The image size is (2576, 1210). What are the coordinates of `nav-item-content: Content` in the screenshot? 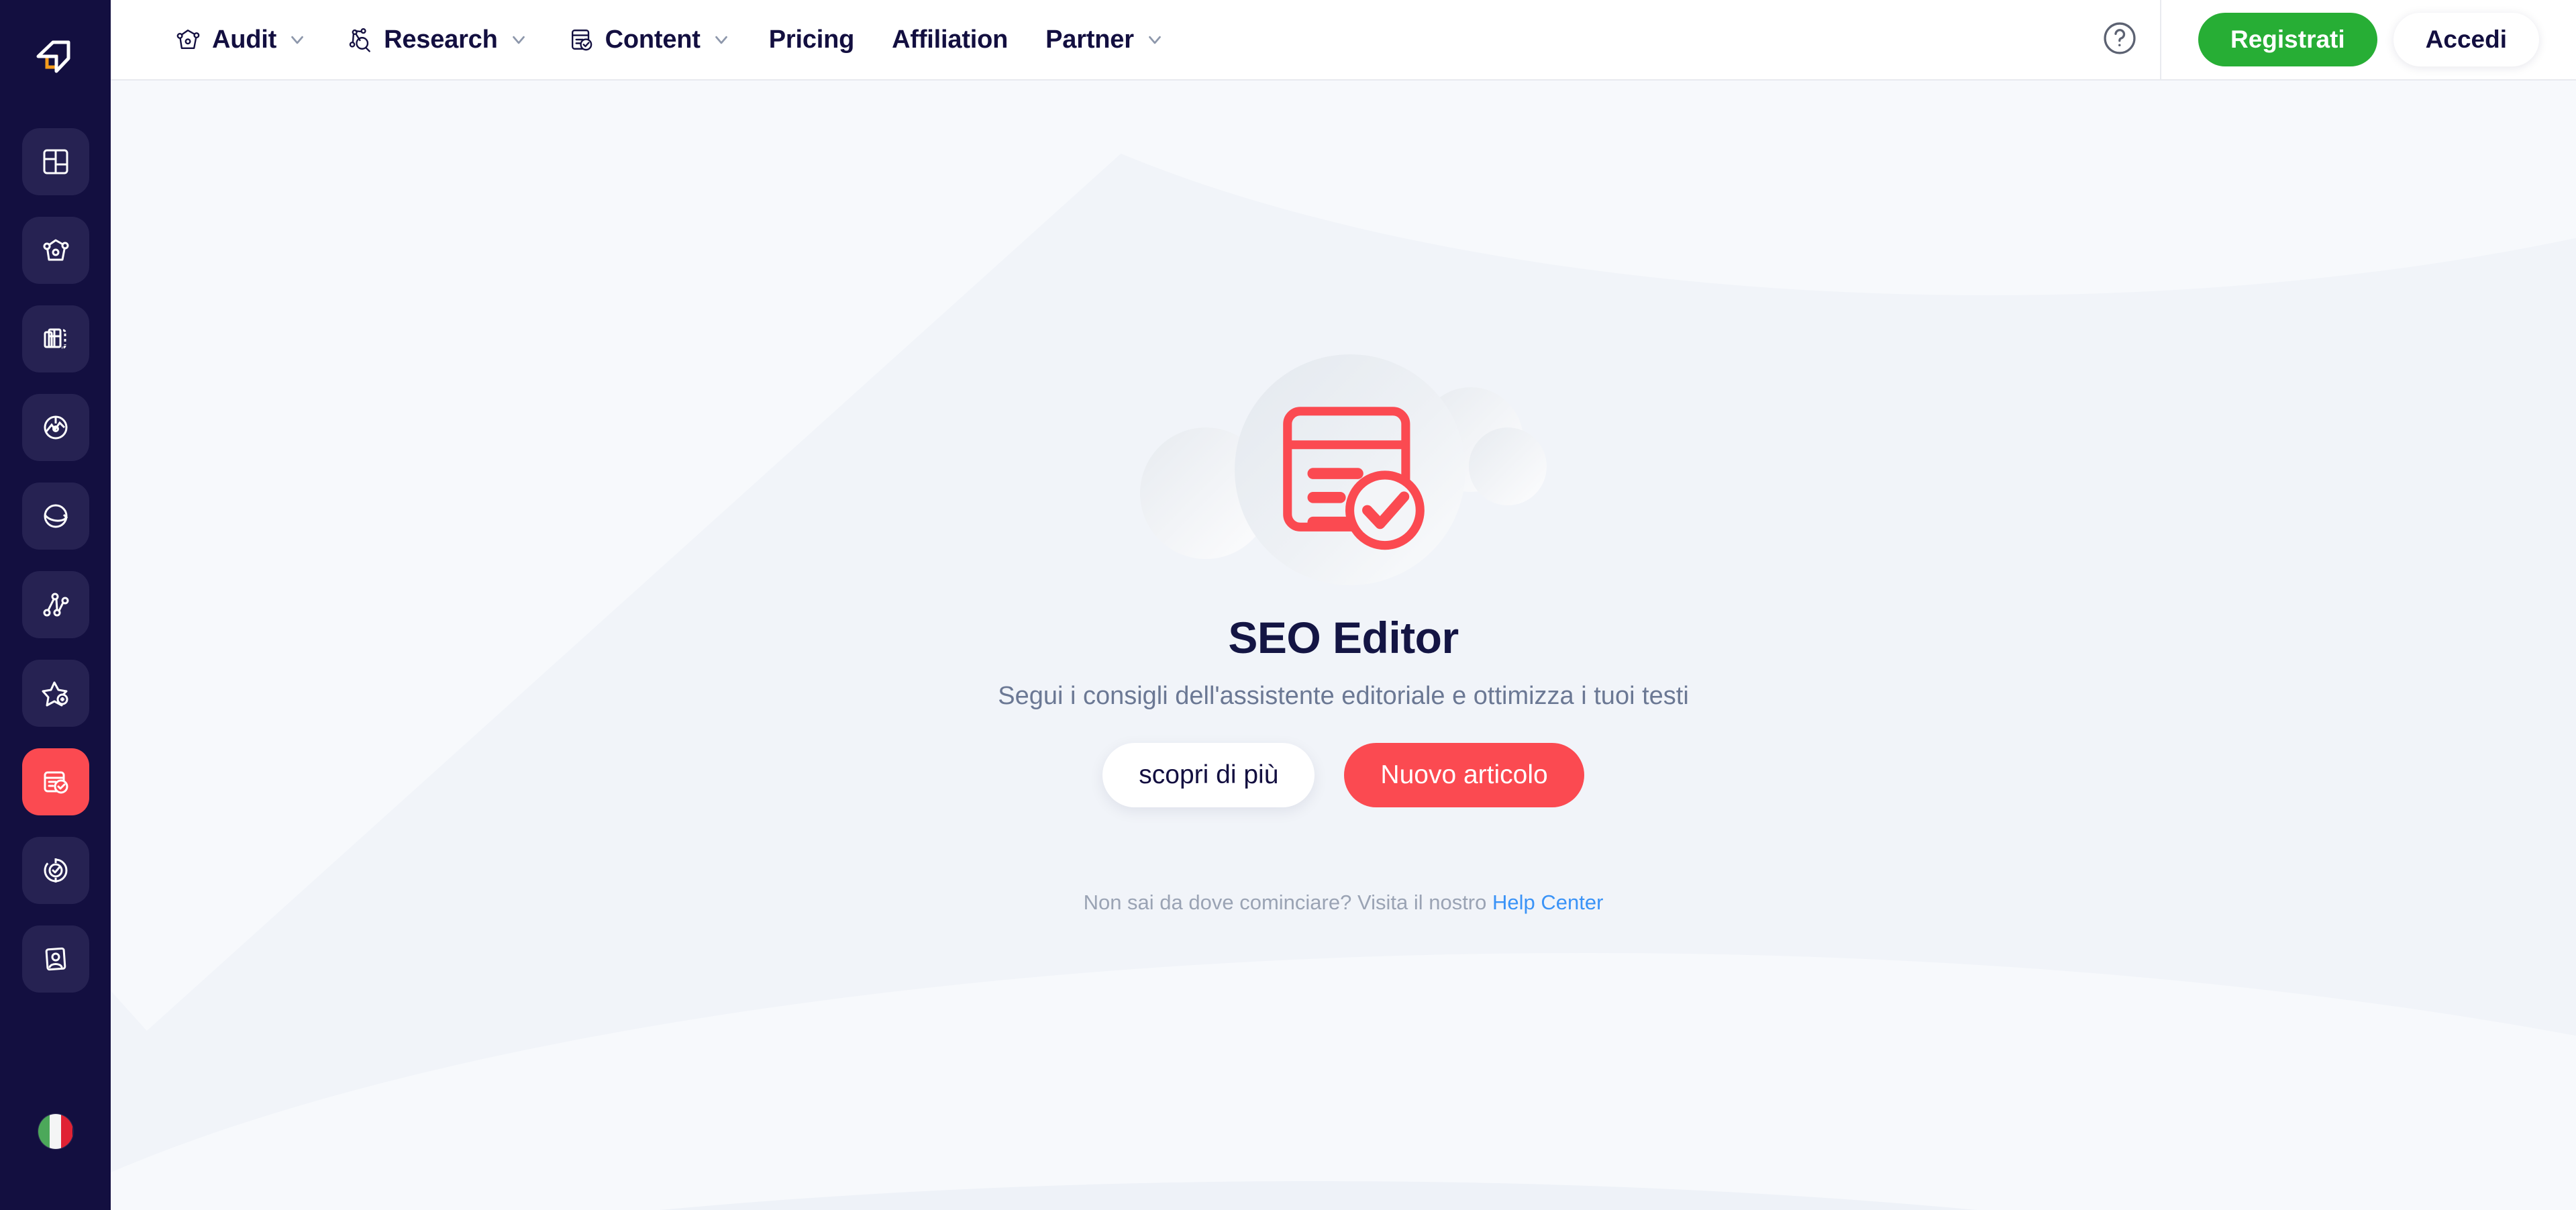 It's located at (649, 40).